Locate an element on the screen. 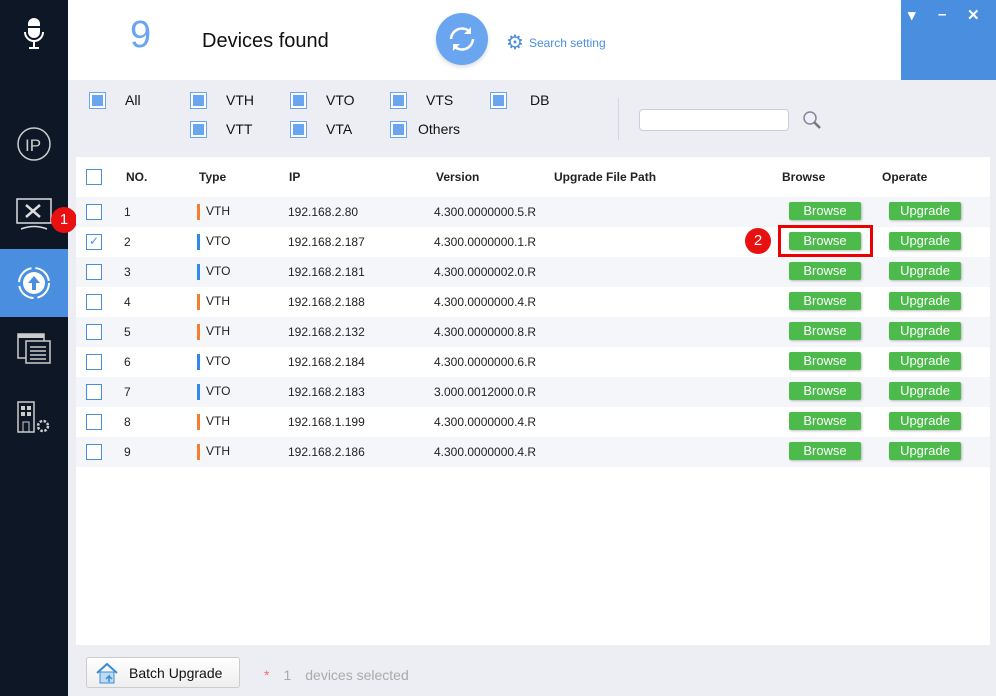 The width and height of the screenshot is (996, 696). filter-db: DB is located at coordinates (520, 100).